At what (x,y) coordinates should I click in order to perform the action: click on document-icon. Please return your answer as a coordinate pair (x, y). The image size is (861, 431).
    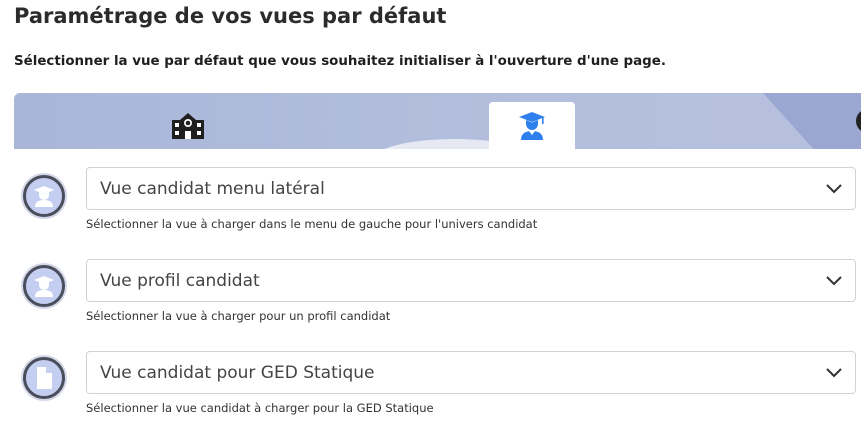
    Looking at the image, I should click on (44, 378).